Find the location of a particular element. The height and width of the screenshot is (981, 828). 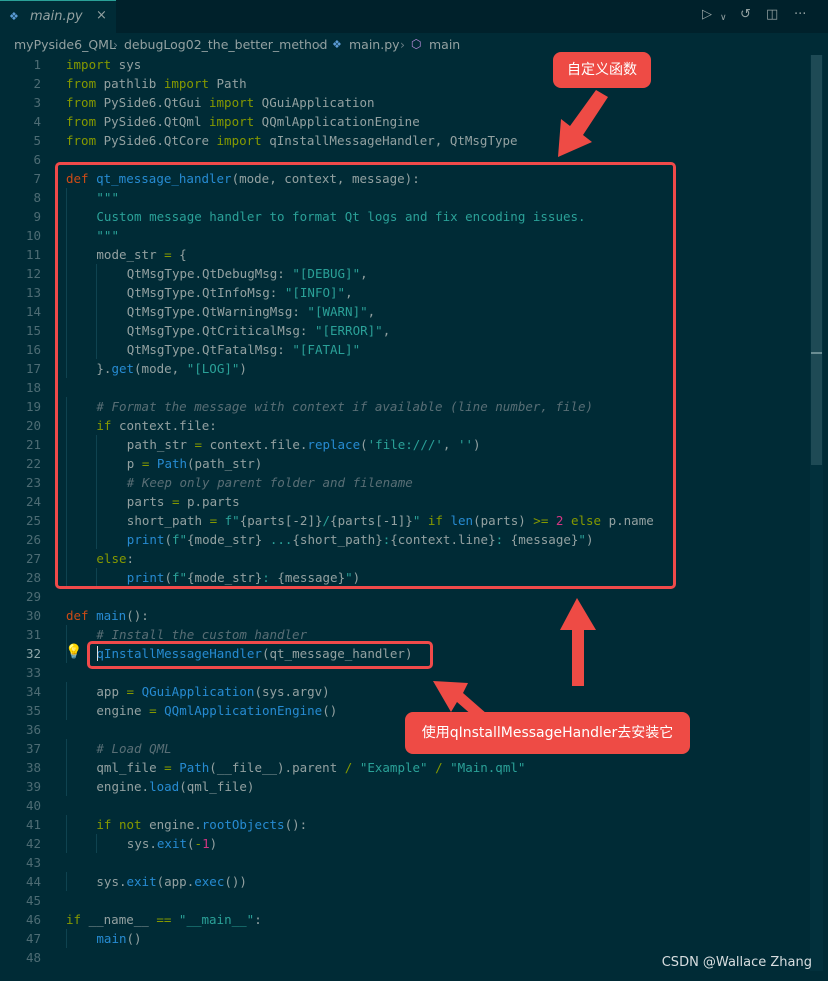

arrow-up-to-function-box is located at coordinates (578, 642).